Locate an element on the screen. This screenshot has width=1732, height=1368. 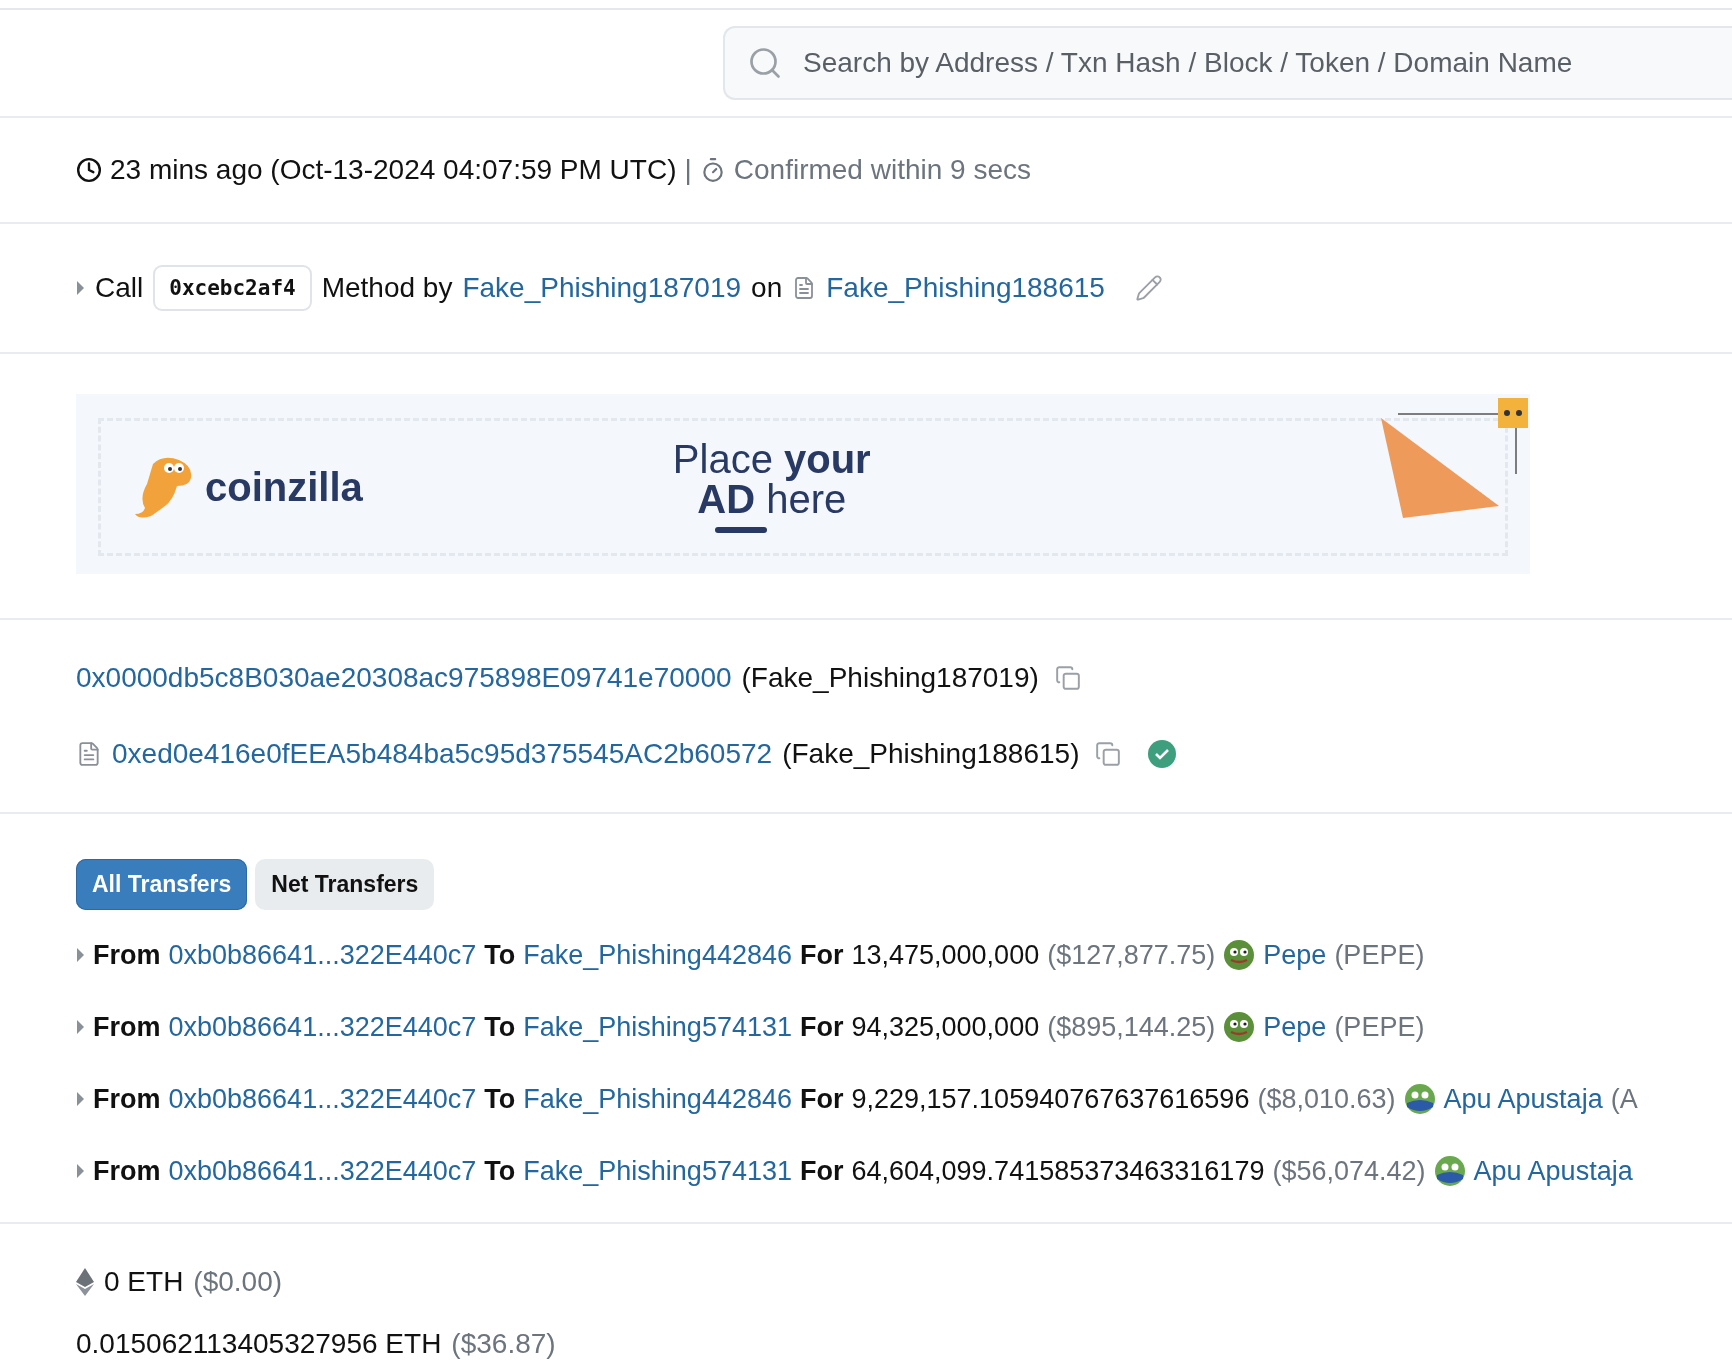
eth-amount: 0 ETH is located at coordinates (144, 1282).